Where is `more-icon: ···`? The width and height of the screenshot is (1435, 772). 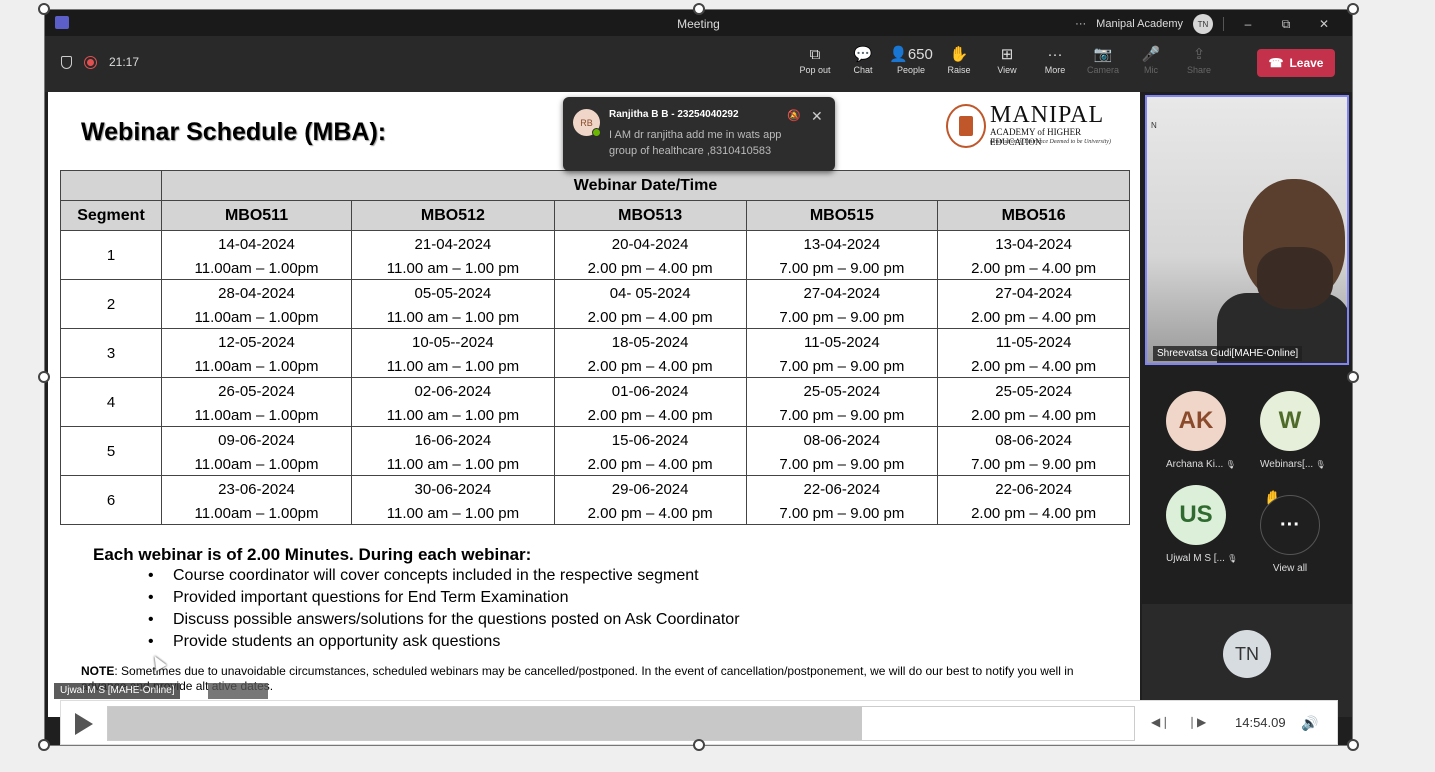 more-icon: ··· is located at coordinates (1055, 54).